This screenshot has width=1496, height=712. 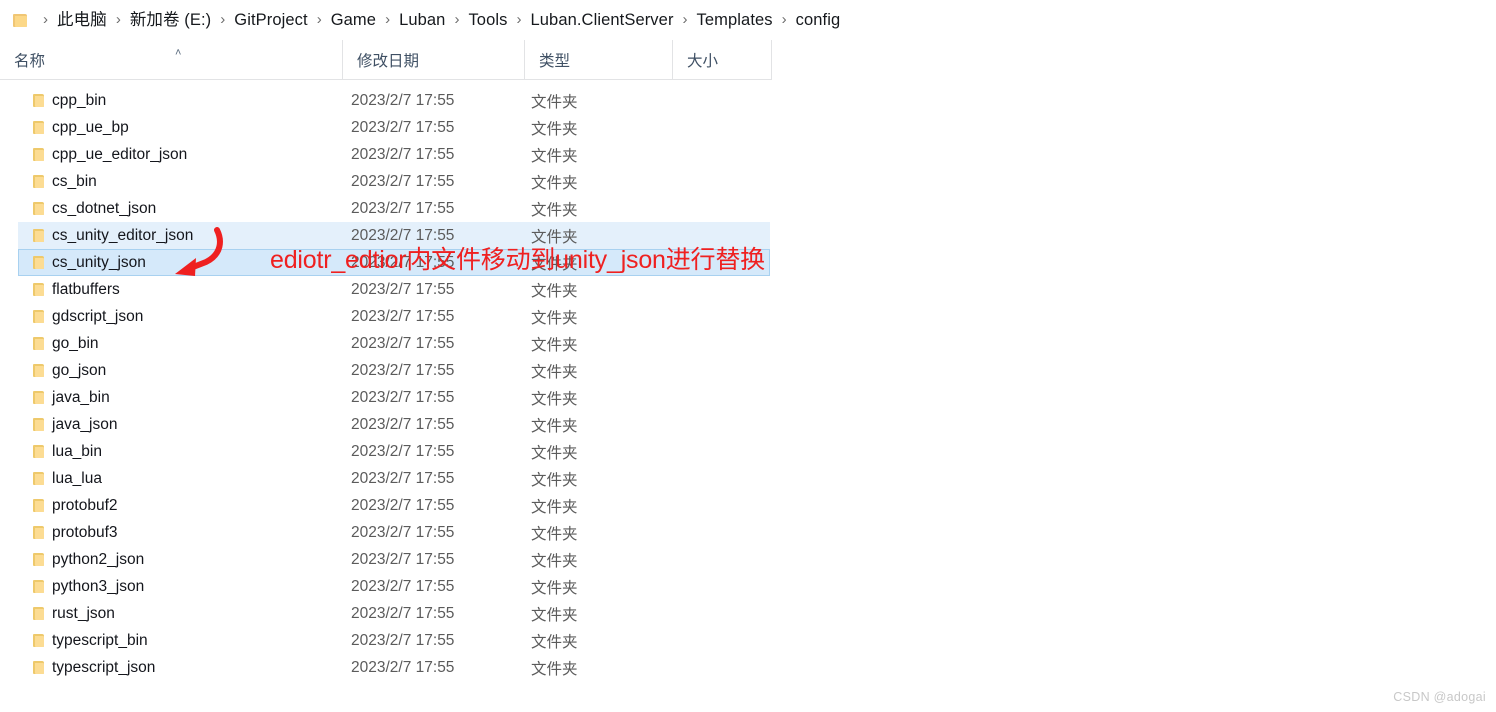 I want to click on table-row: java_bin 2023/2/7 17:55 文件夹, so click(x=386, y=397).